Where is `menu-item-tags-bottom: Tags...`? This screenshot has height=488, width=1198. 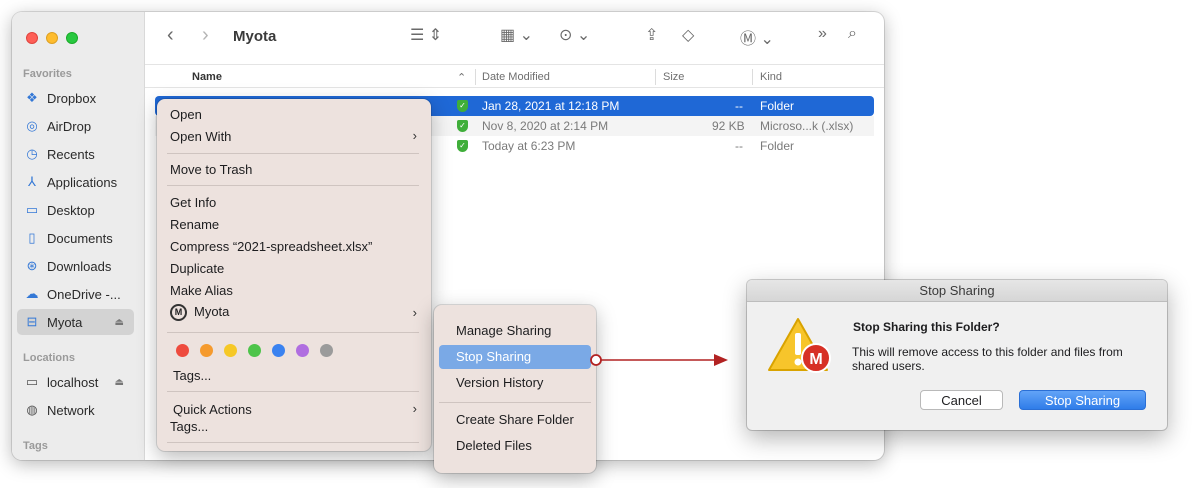 menu-item-tags-bottom: Tags... is located at coordinates (189, 426).